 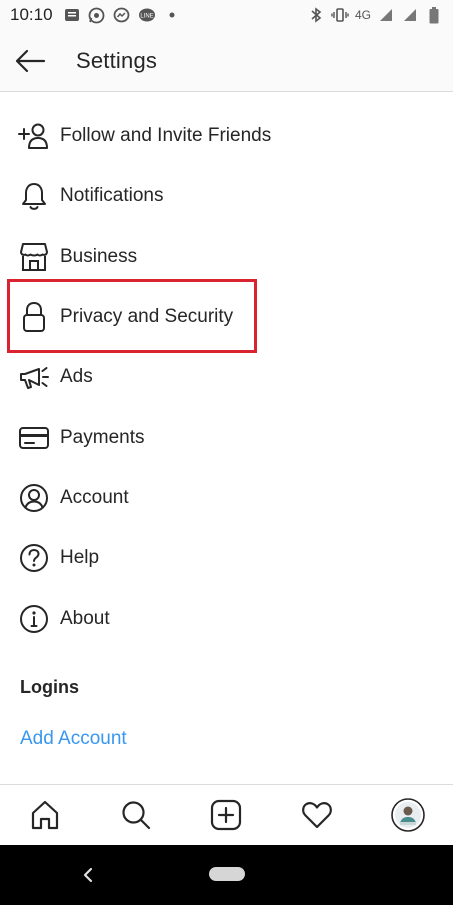 What do you see at coordinates (49, 687) in the screenshot?
I see `logins-section-title: Logins` at bounding box center [49, 687].